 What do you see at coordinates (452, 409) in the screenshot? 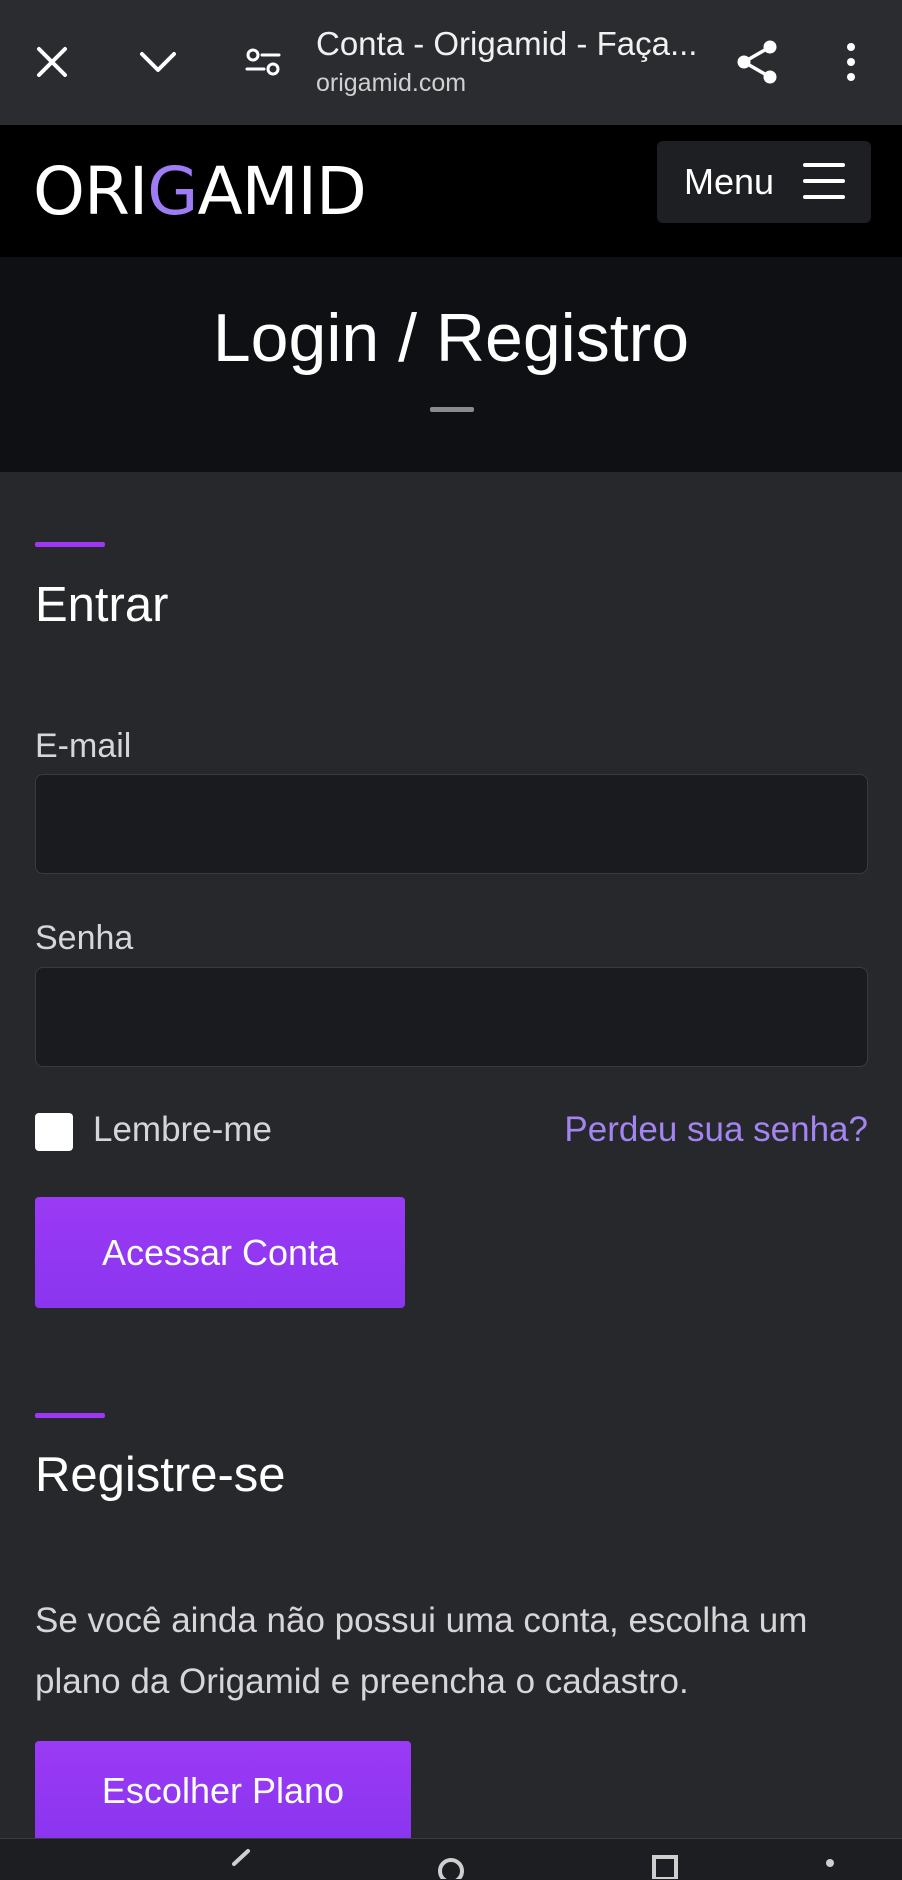
I see `title-divider` at bounding box center [452, 409].